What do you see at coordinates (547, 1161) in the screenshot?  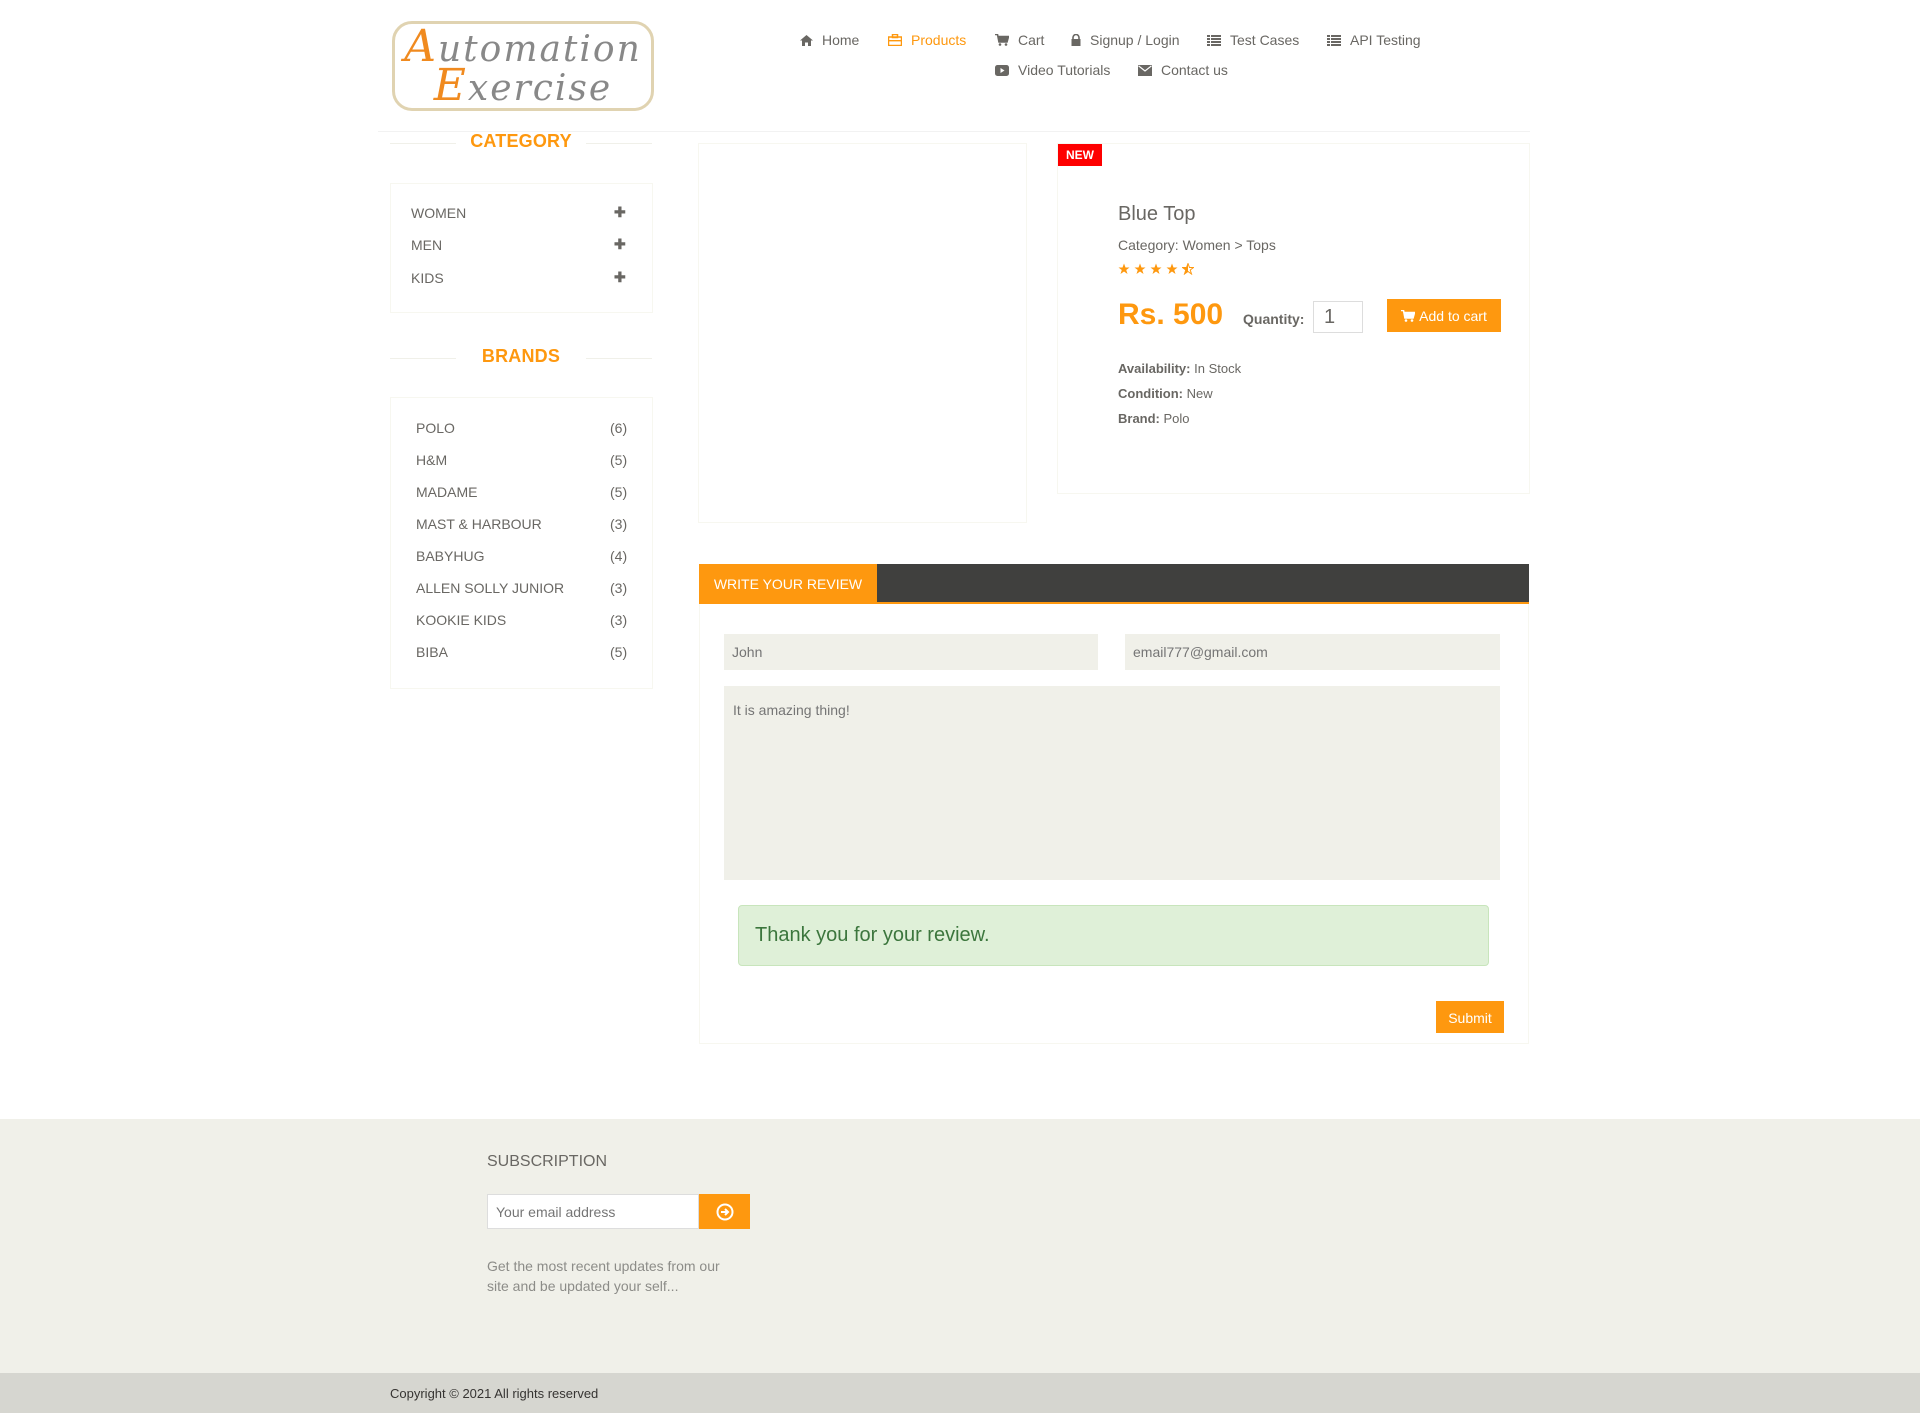 I see `subscription-title: SUBSCRIPTION` at bounding box center [547, 1161].